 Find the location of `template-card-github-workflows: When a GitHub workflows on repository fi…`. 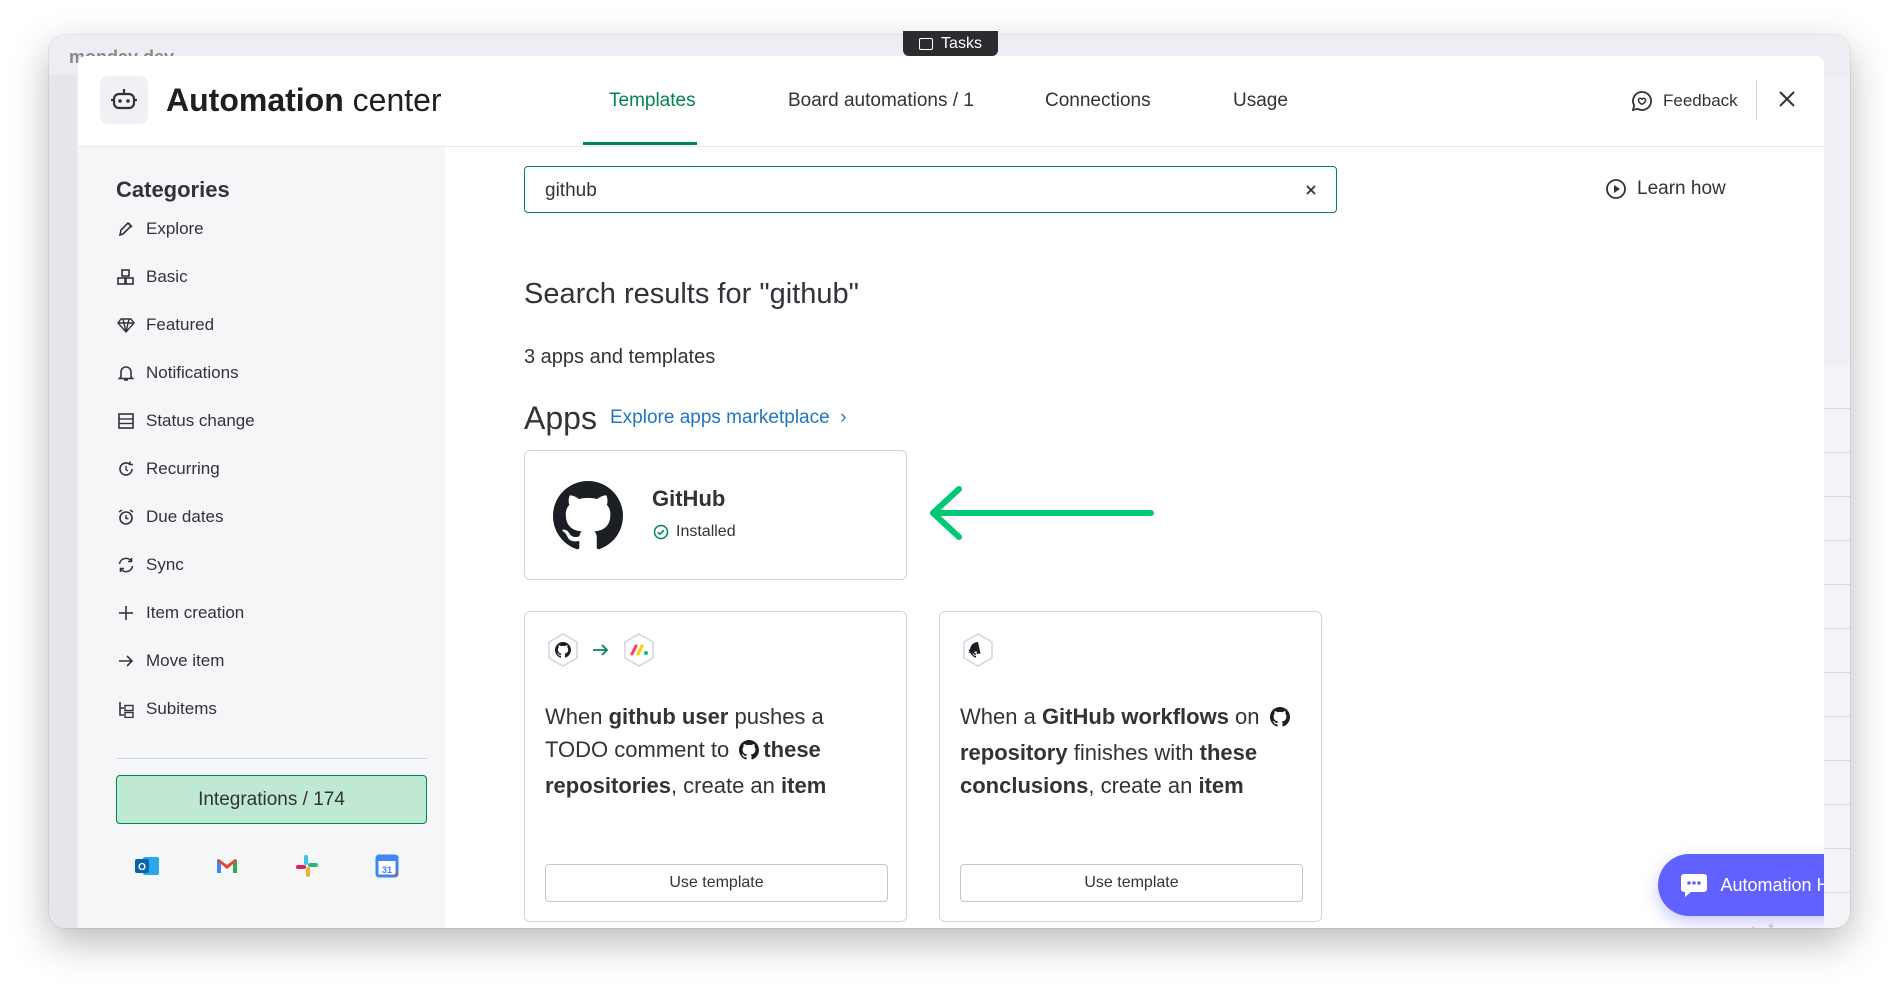

template-card-github-workflows: When a GitHub workflows on repository fi… is located at coordinates (1130, 766).